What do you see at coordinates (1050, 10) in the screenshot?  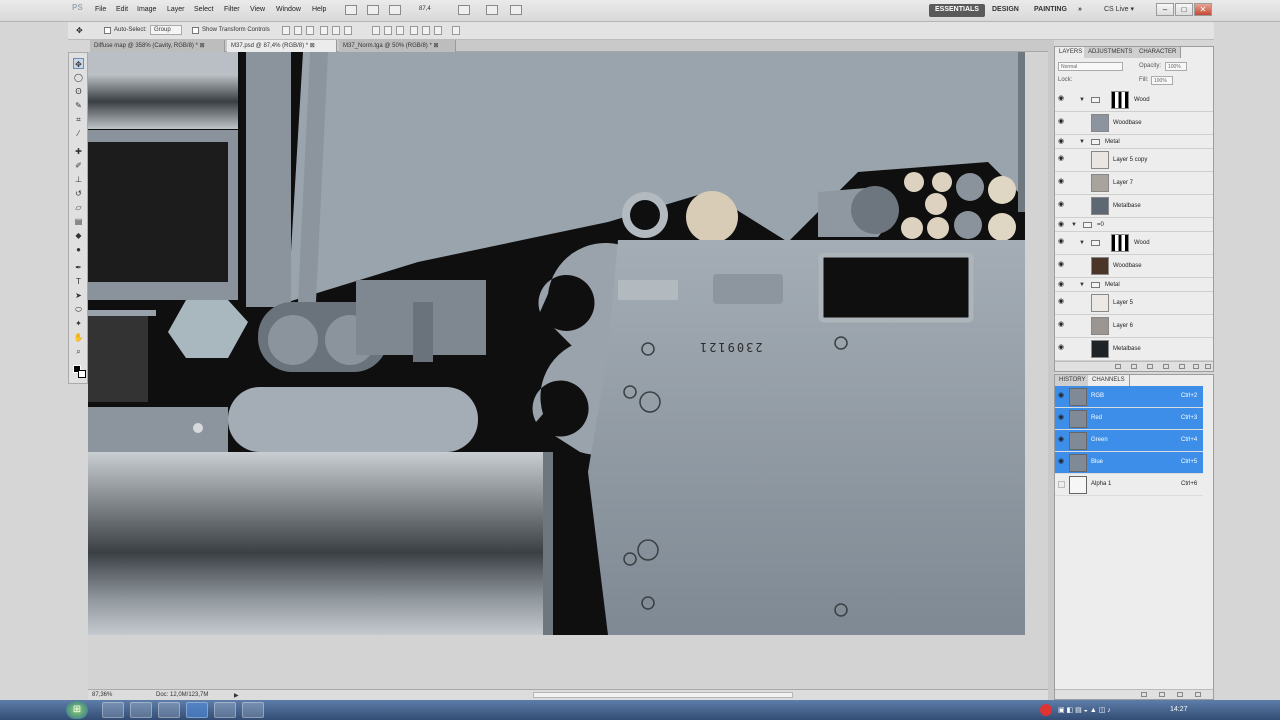 I see `workspace-painting-button: PAINTING` at bounding box center [1050, 10].